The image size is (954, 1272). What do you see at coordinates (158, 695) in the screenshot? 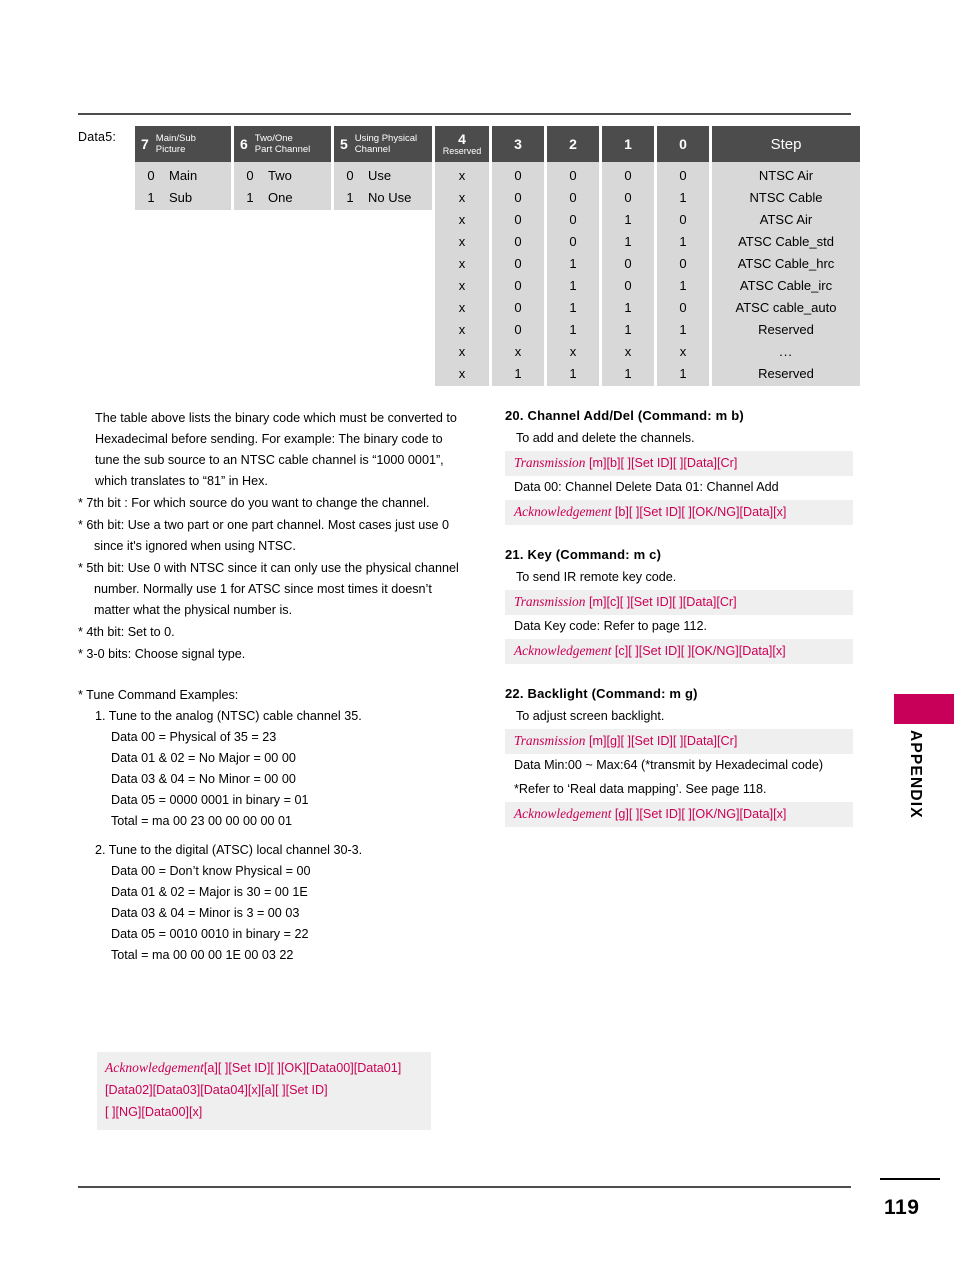
I see `tune-examples-title: * Tune Command Examples:` at bounding box center [158, 695].